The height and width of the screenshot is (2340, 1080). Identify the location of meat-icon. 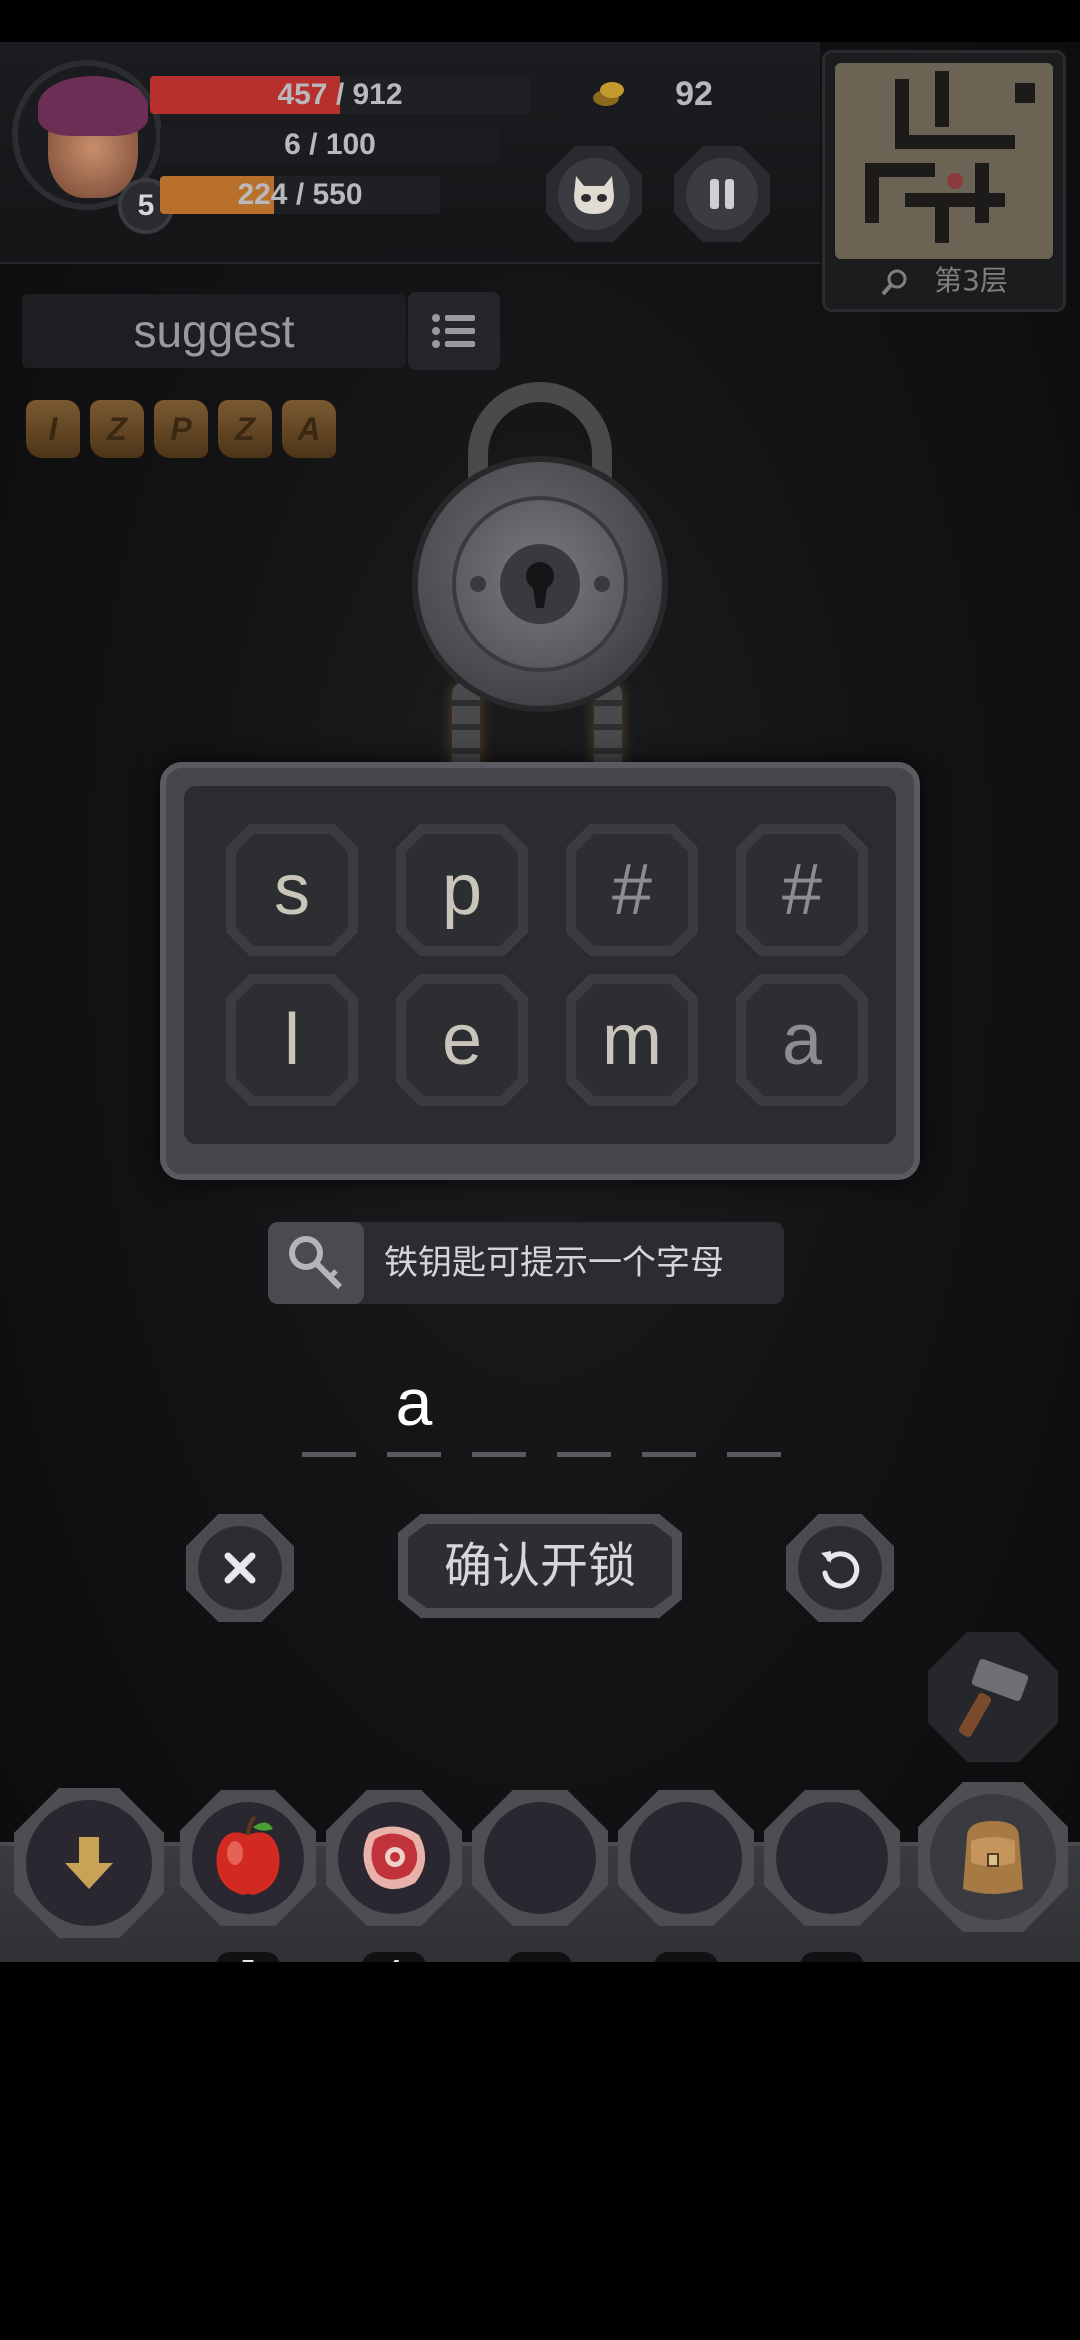
(394, 1858).